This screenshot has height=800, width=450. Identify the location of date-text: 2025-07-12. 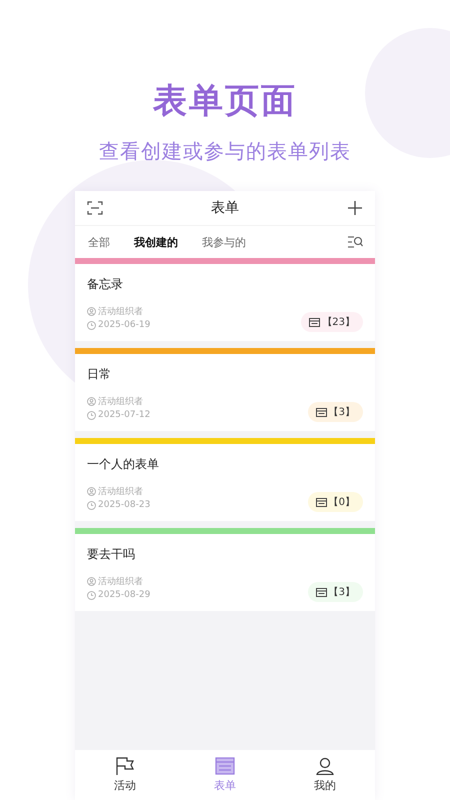
(124, 415).